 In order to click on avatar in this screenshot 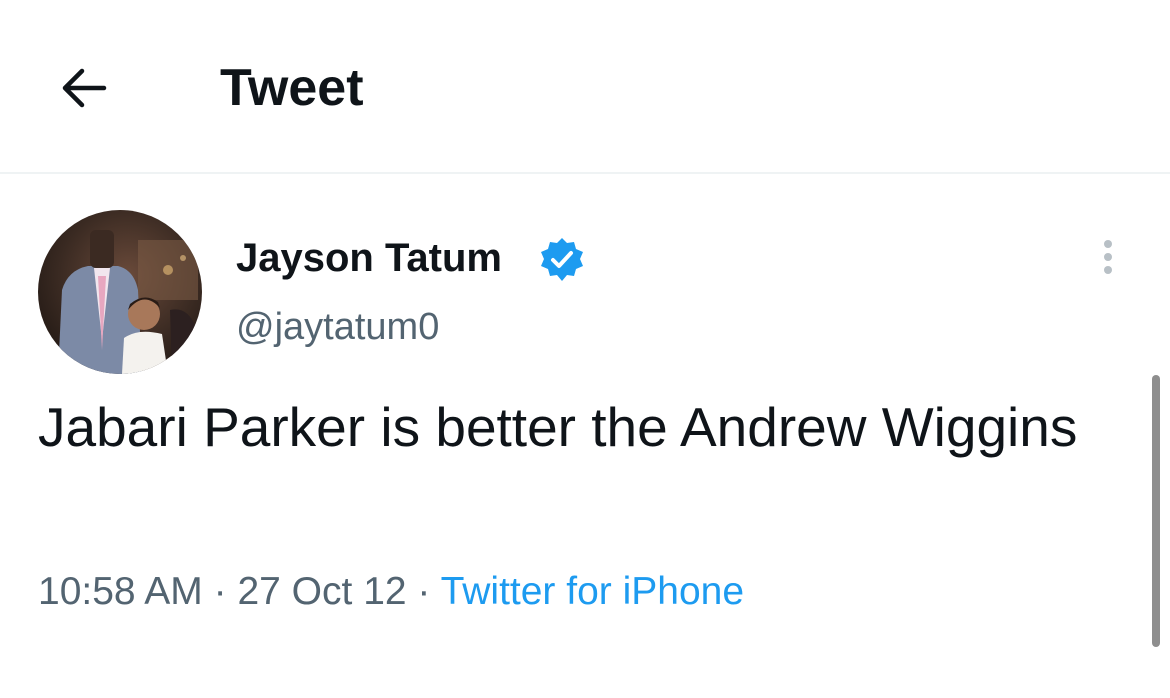, I will do `click(120, 292)`.